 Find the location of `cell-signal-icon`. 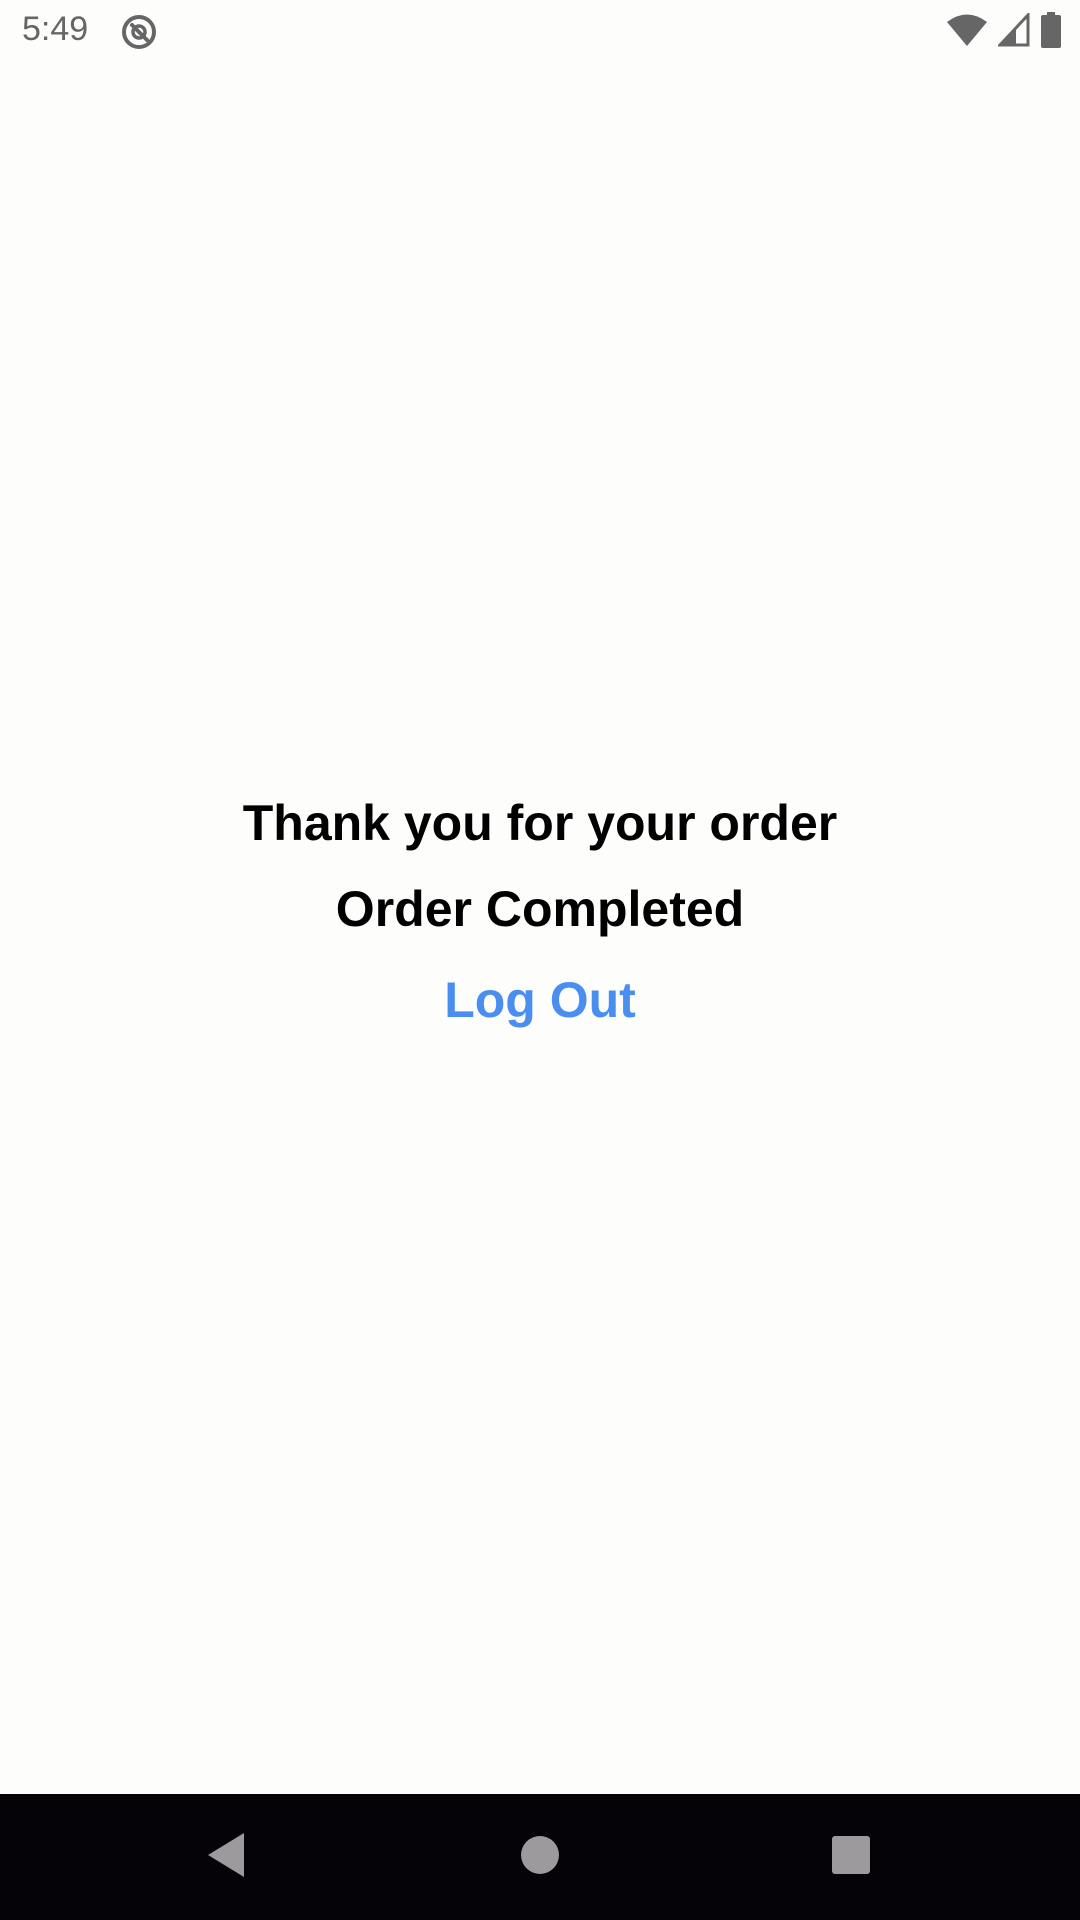

cell-signal-icon is located at coordinates (1013, 31).